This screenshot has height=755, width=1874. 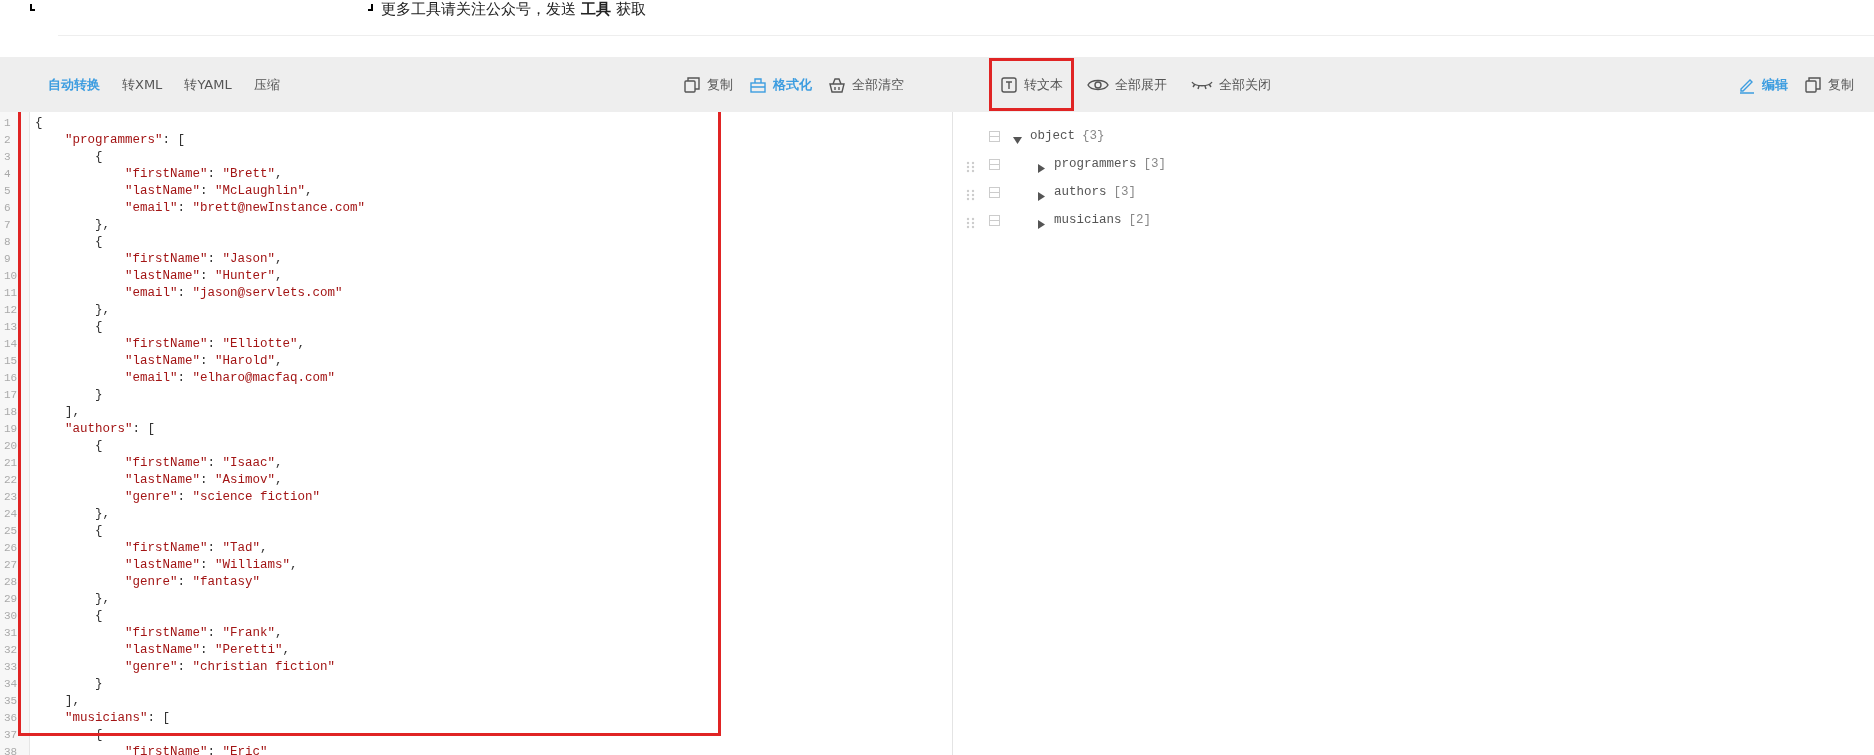 I want to click on node-label: musicians, so click(x=1088, y=220).